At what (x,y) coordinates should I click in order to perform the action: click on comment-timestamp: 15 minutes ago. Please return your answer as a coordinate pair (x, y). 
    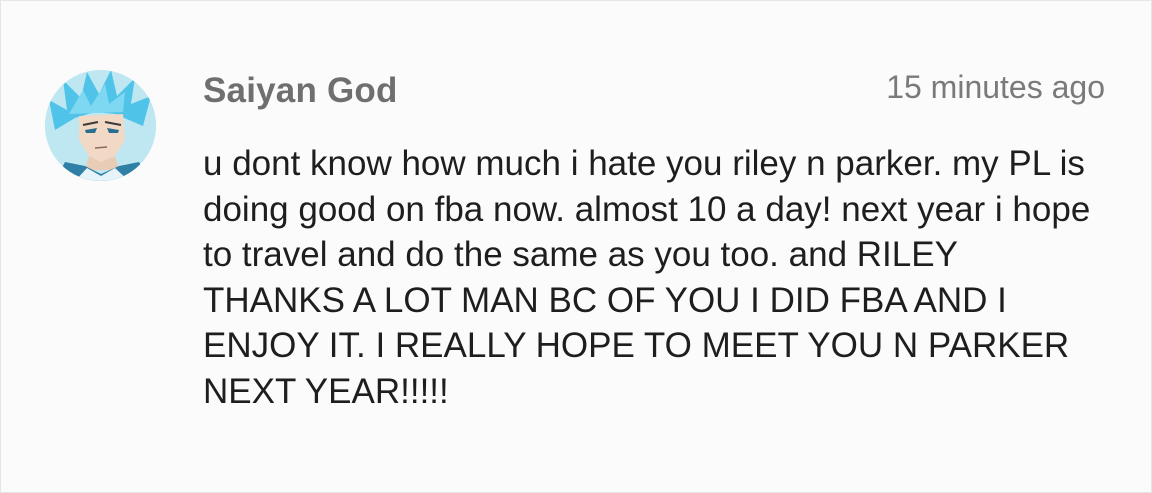
    Looking at the image, I should click on (995, 87).